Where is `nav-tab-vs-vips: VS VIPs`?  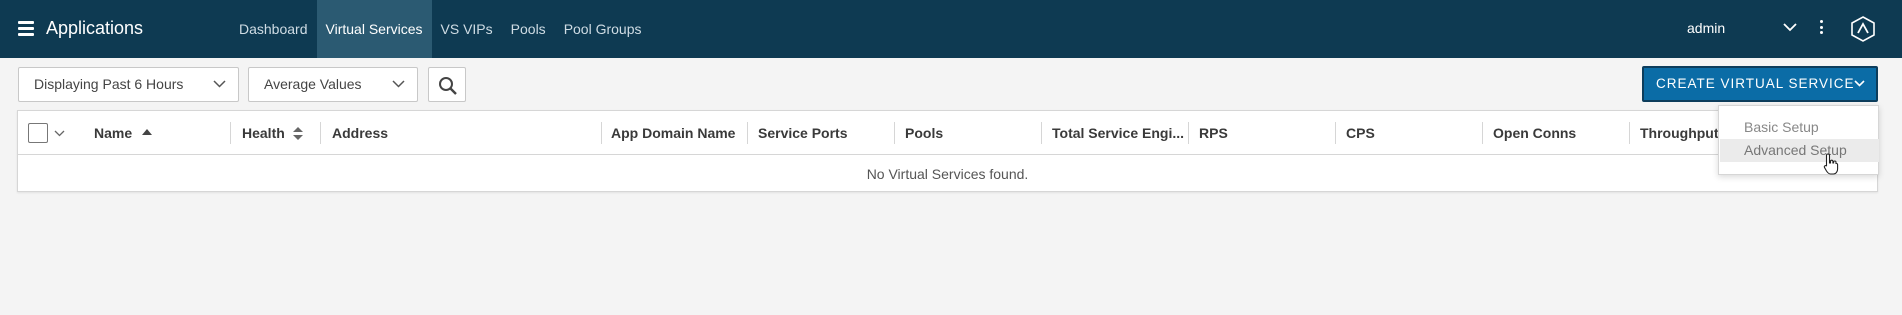
nav-tab-vs-vips: VS VIPs is located at coordinates (467, 29).